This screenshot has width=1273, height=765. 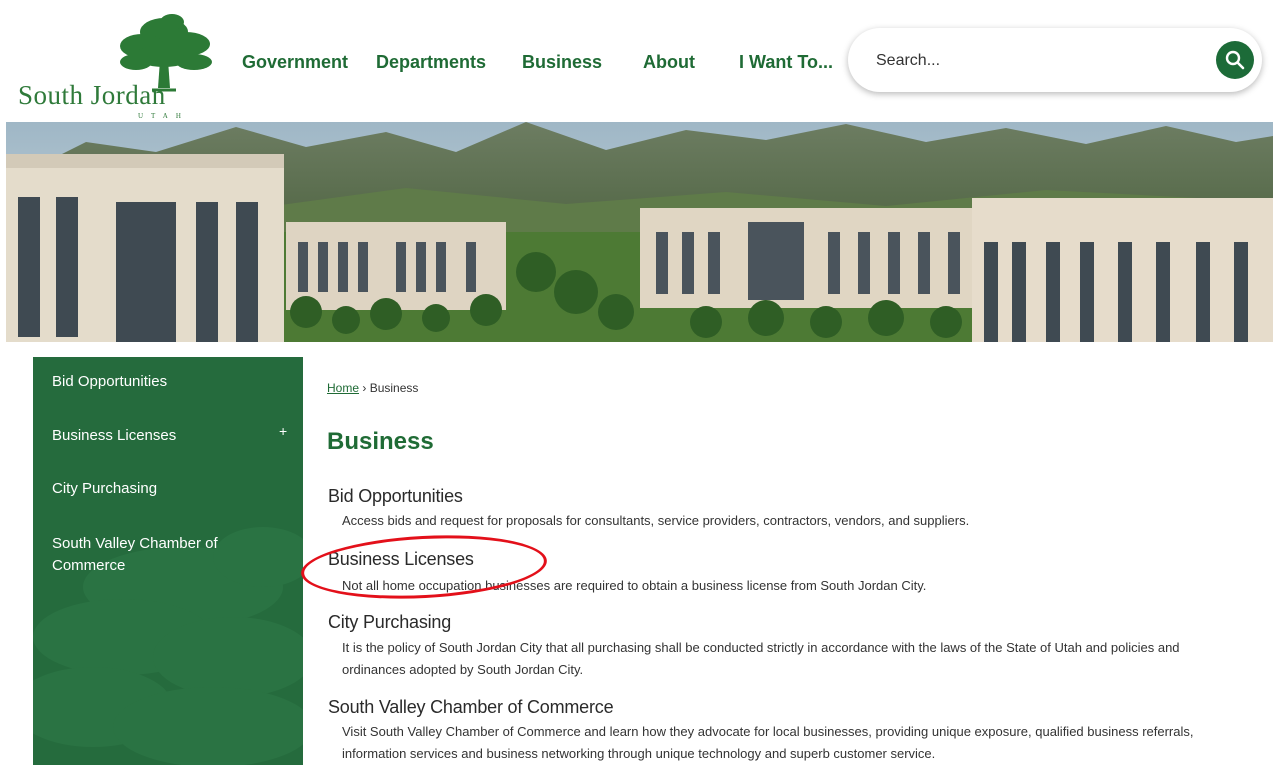 I want to click on expand-plus-icon: +, so click(x=283, y=431).